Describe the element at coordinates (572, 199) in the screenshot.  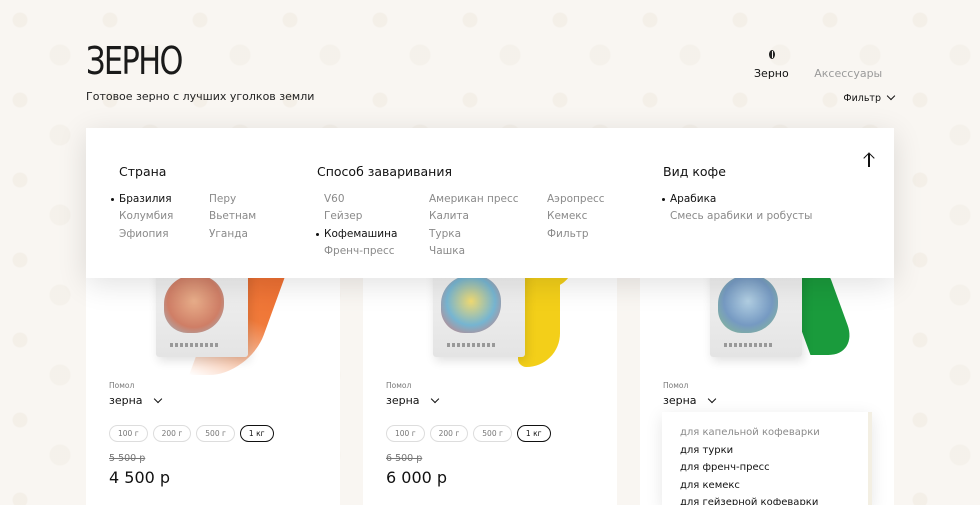
I see `filter-option-aeropress: Аэропресс` at that location.